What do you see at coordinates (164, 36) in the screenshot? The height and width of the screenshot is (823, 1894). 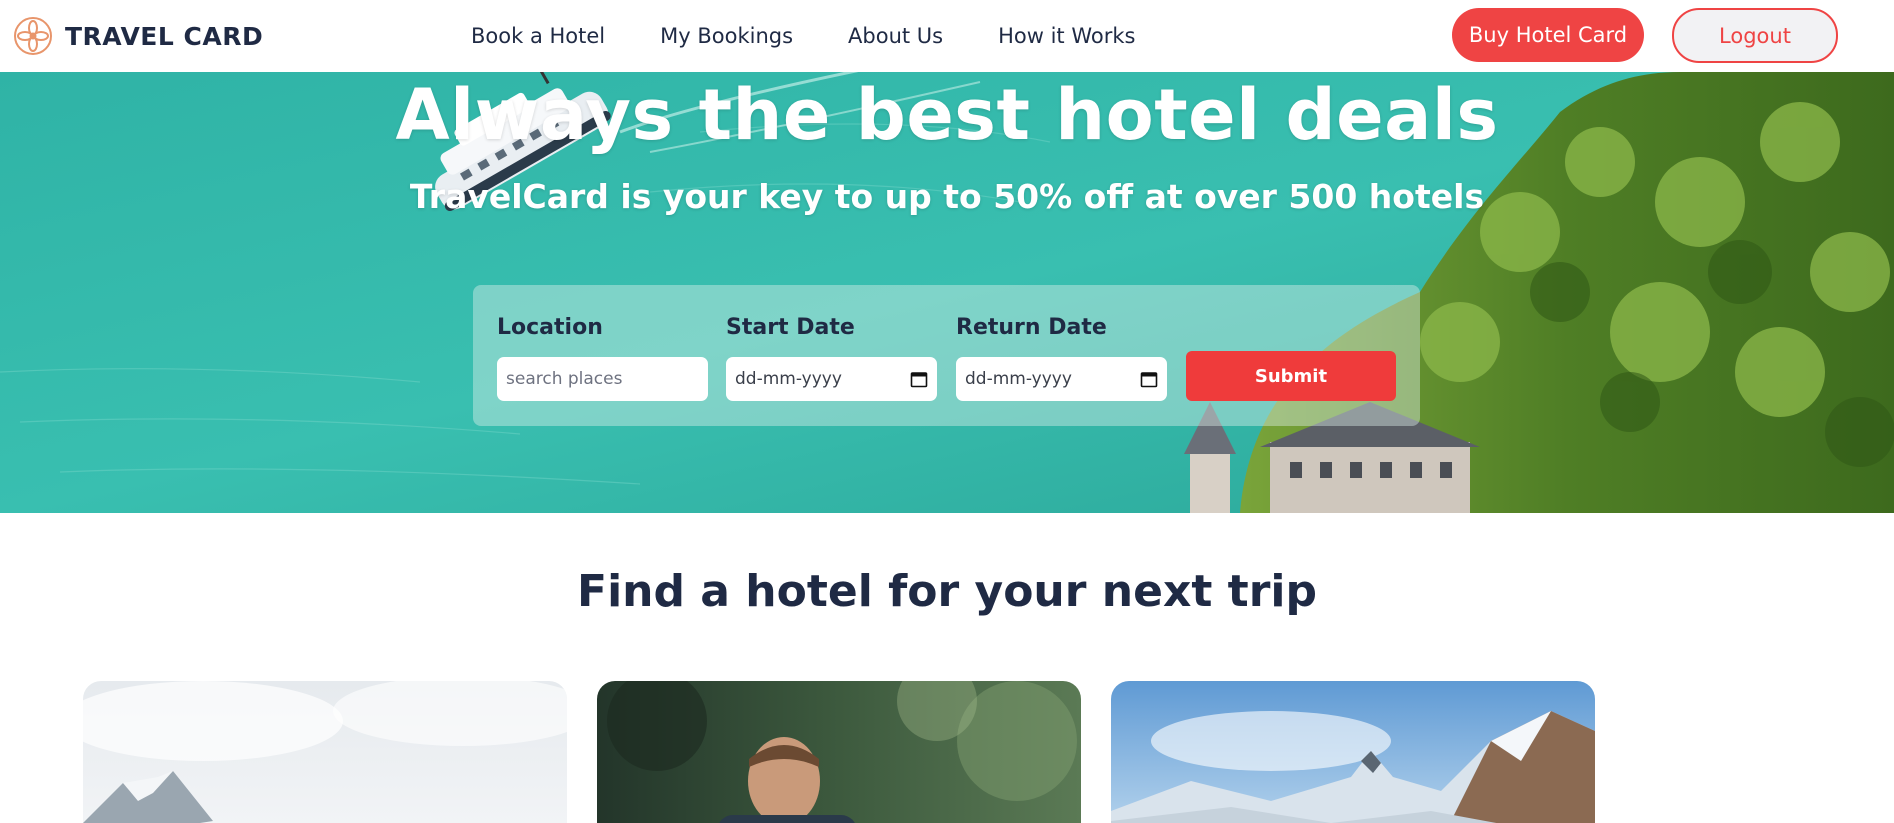 I see `brand-name: TRAVEL CARD` at bounding box center [164, 36].